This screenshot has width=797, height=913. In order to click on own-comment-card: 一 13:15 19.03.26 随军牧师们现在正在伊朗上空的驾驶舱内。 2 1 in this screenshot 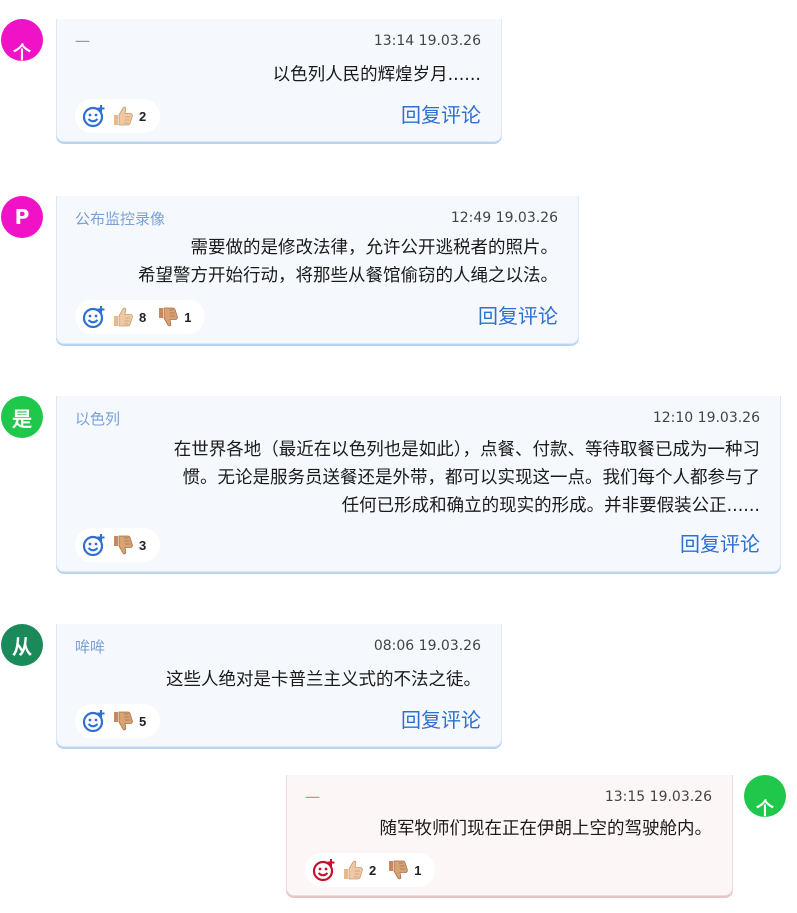, I will do `click(509, 835)`.